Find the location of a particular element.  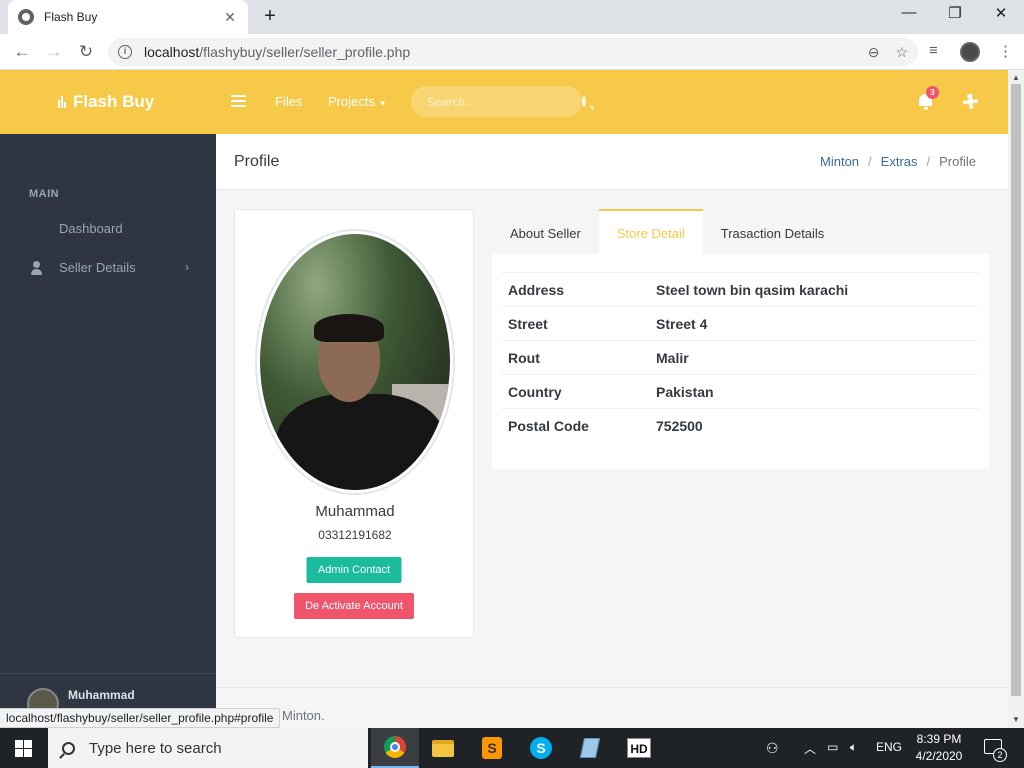

menu-toggle-icon is located at coordinates (238, 101).